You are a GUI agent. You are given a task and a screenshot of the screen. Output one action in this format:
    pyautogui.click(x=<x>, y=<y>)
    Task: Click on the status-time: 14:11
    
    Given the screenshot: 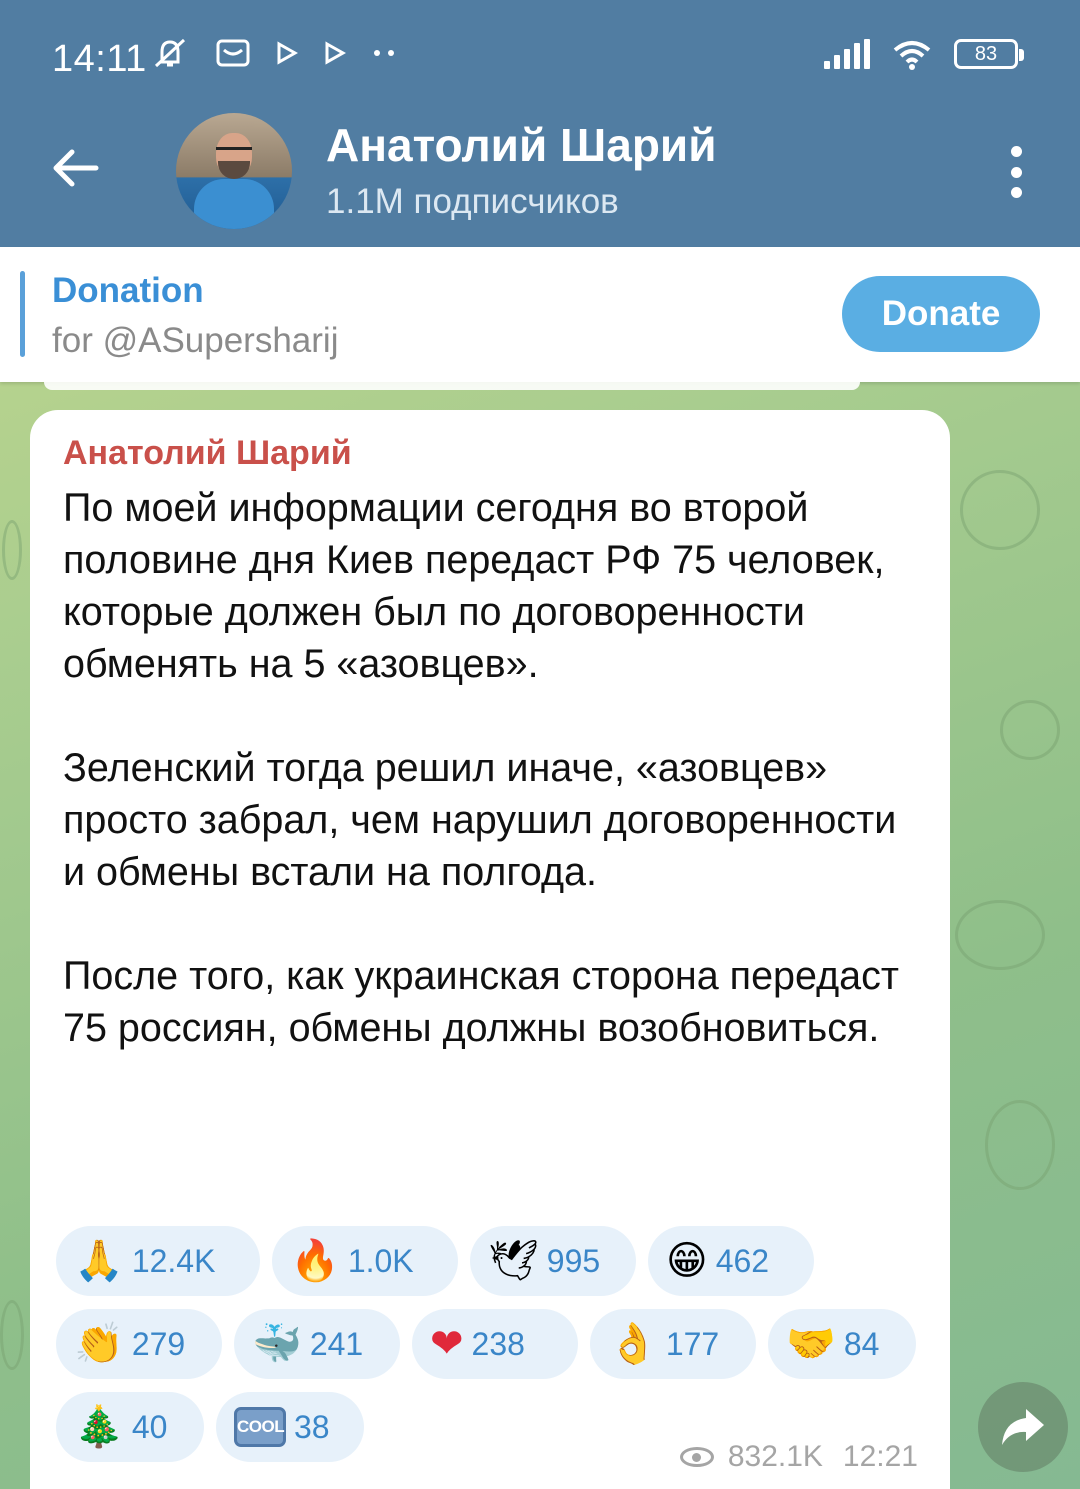 What is the action you would take?
    pyautogui.click(x=99, y=59)
    